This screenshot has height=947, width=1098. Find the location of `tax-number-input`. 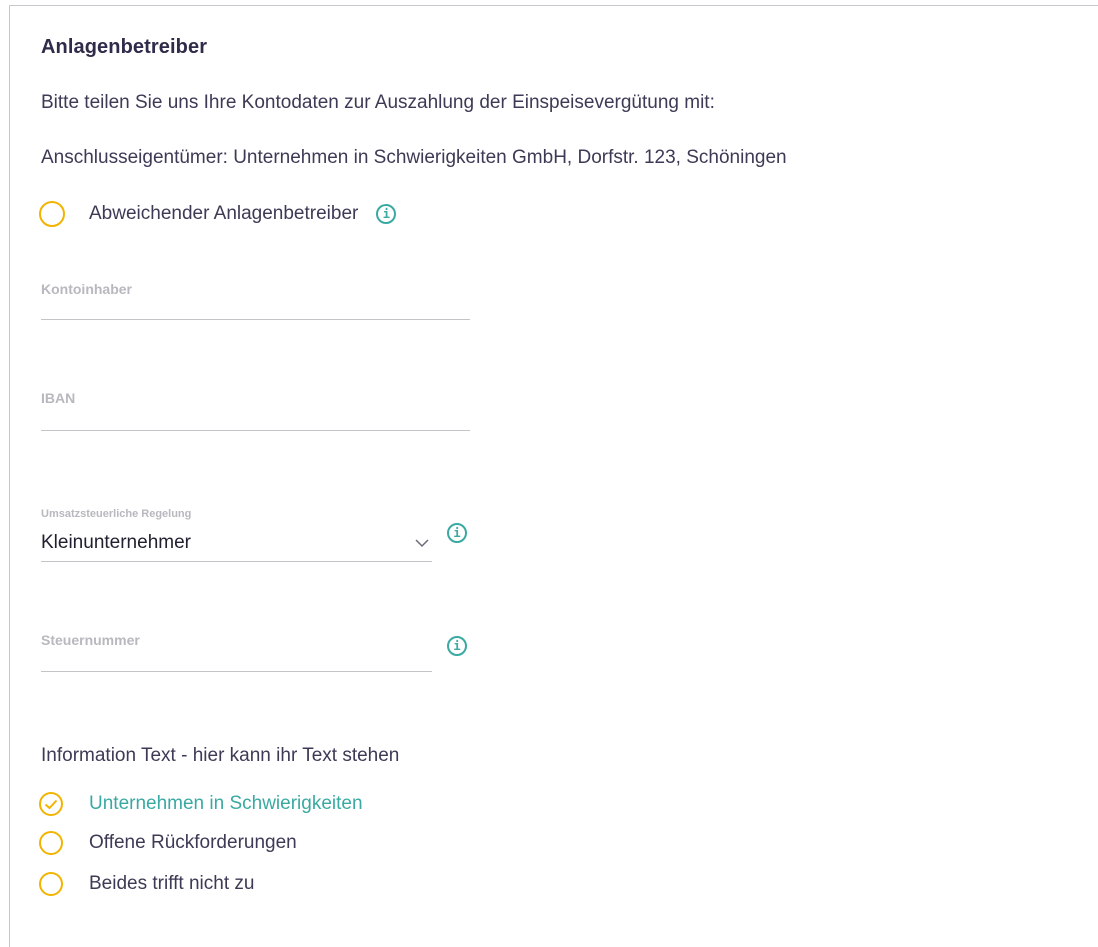

tax-number-input is located at coordinates (236, 671).